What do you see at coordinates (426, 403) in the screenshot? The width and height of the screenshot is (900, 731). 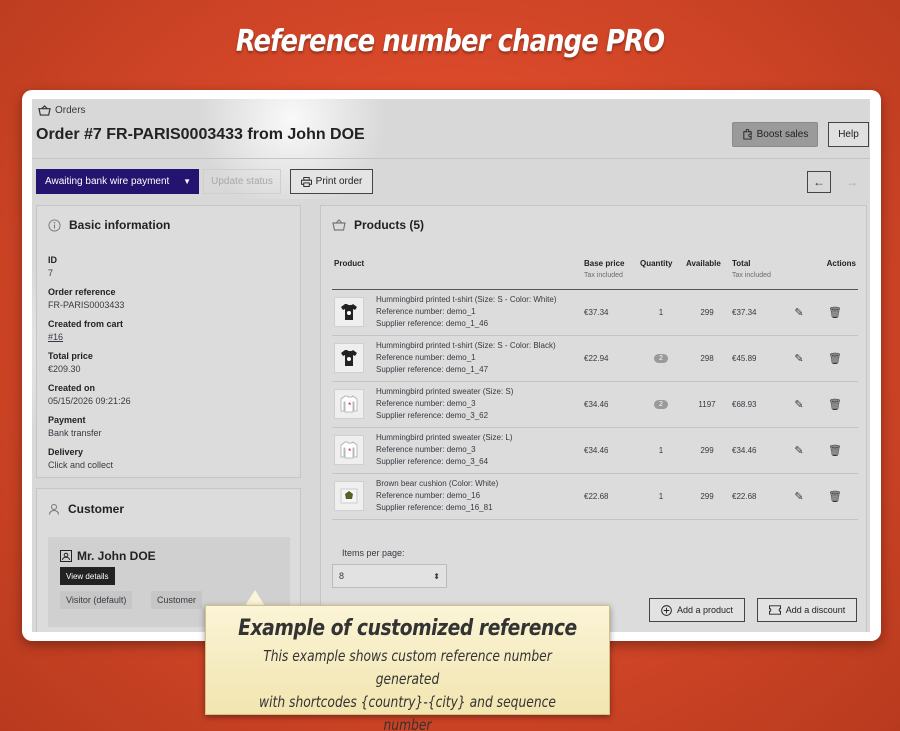 I see `reference-number: Reference number: demo_3` at bounding box center [426, 403].